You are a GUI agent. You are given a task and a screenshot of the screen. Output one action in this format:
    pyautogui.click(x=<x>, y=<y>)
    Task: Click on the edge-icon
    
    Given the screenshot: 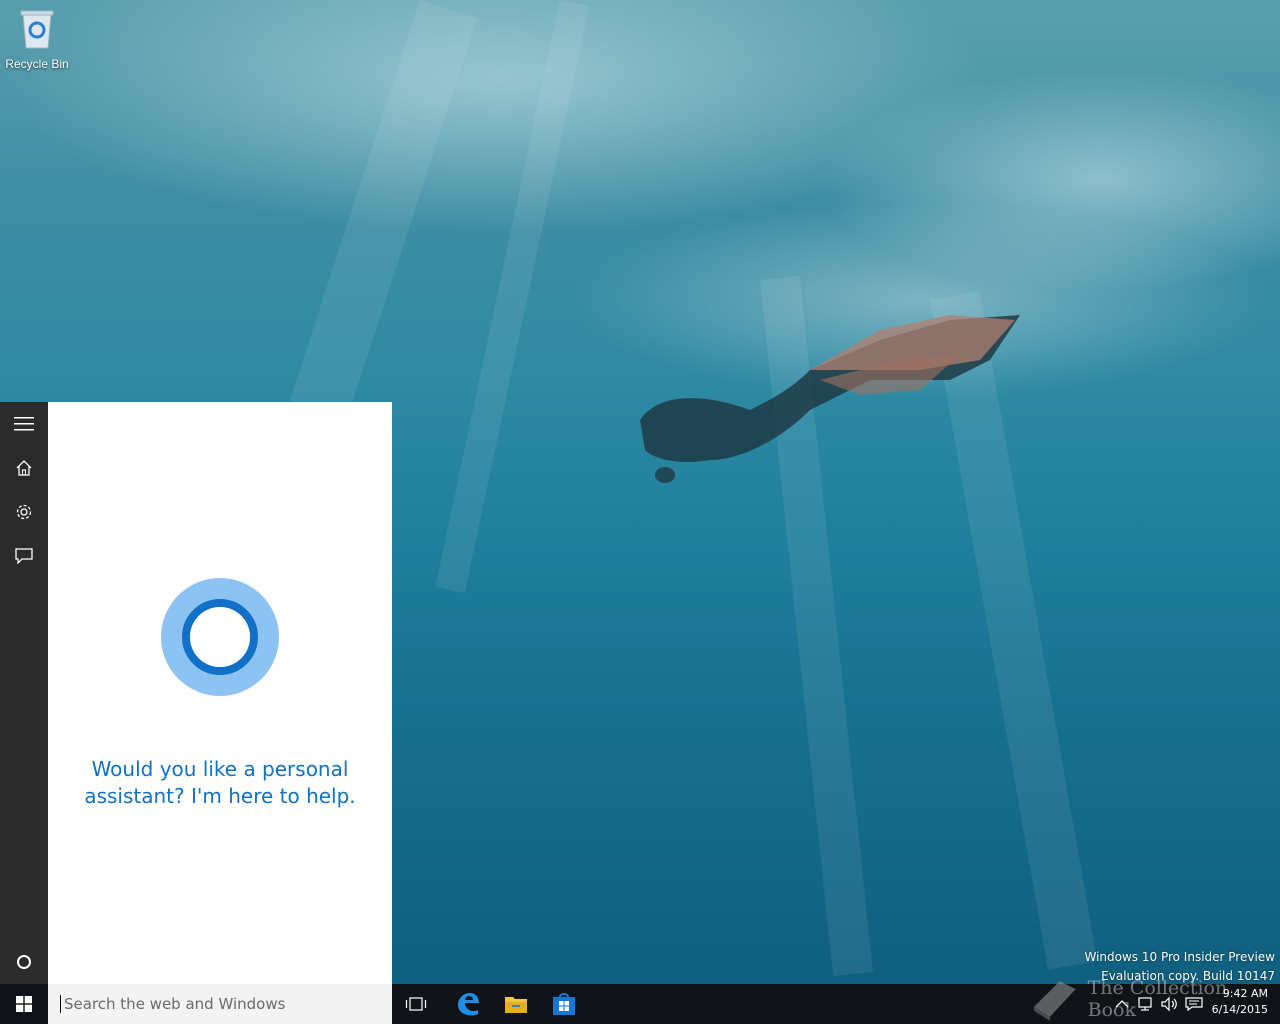 What is the action you would take?
    pyautogui.click(x=468, y=1004)
    